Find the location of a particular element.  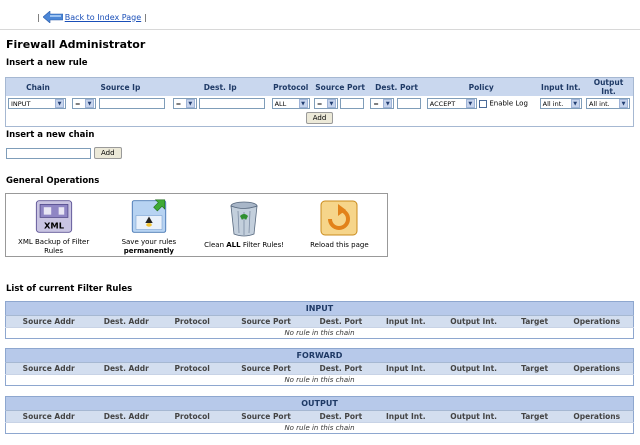

insert-chain-title: Insert a new chain is located at coordinates (50, 135).